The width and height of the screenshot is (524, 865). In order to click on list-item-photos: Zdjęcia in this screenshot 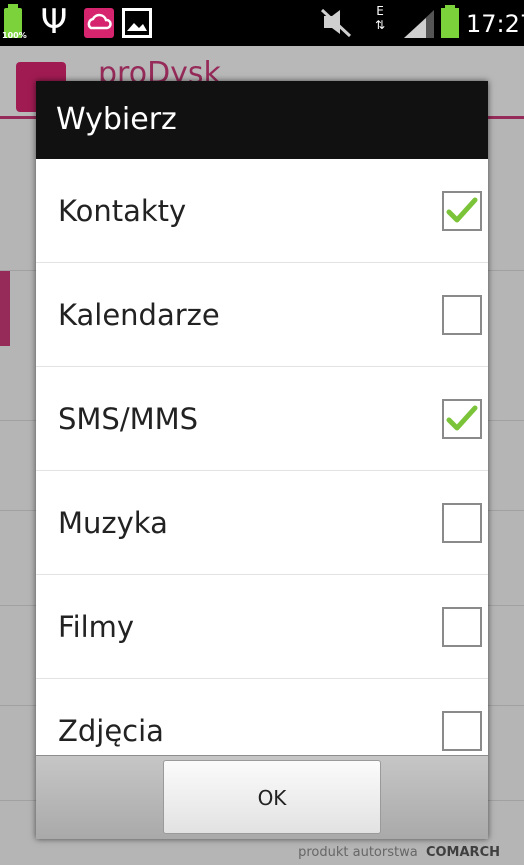, I will do `click(262, 717)`.